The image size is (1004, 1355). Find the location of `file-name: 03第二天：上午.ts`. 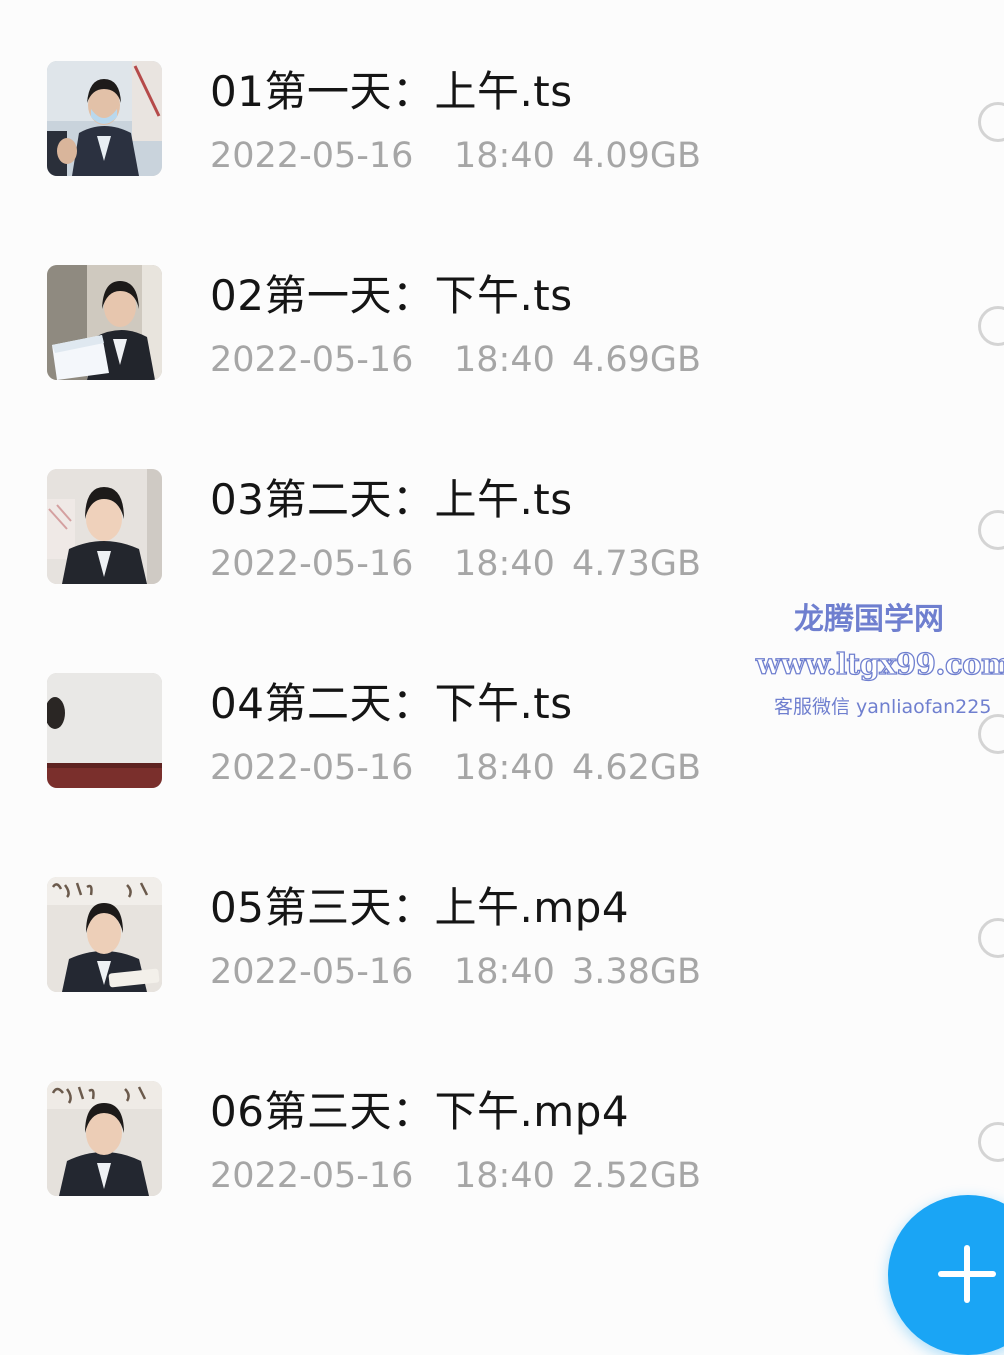

file-name: 03第二天：上午.ts is located at coordinates (391, 499).